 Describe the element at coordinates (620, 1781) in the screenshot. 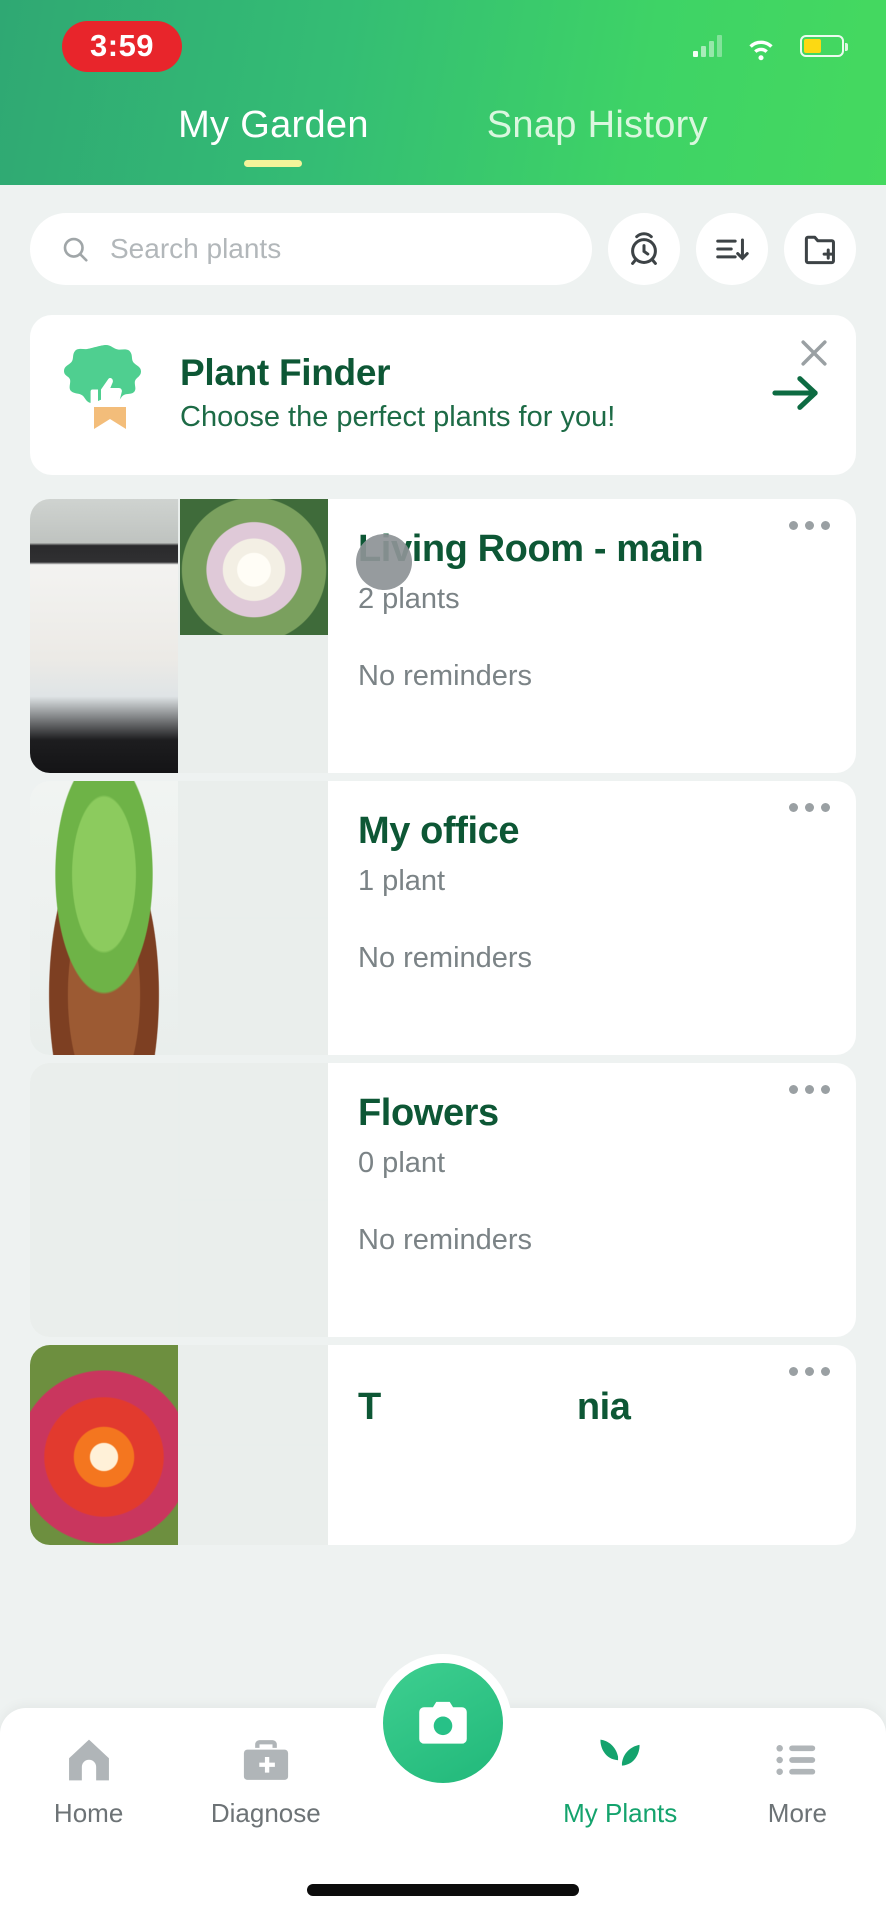

I see `nav-item-my-plants: My Plants` at that location.